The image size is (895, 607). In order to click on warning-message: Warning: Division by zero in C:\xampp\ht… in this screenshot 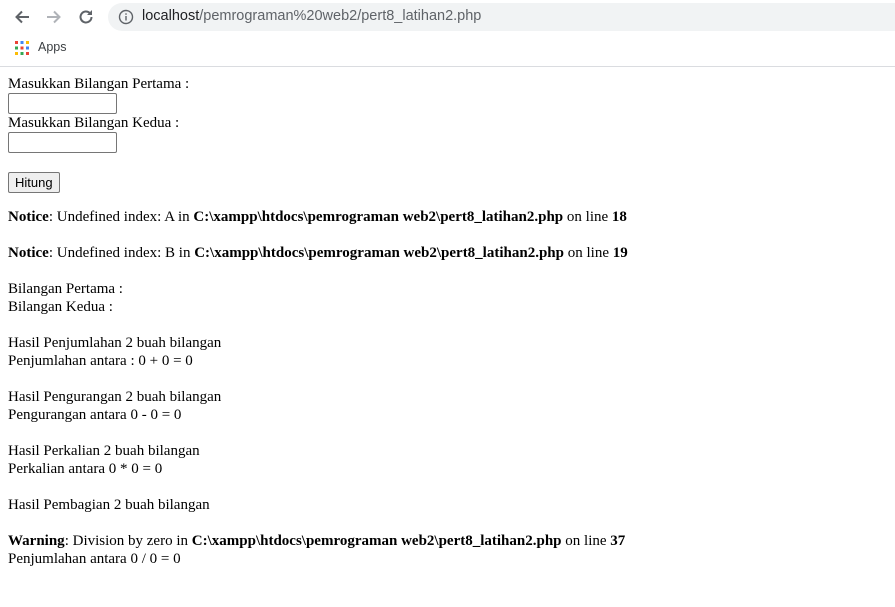, I will do `click(448, 541)`.